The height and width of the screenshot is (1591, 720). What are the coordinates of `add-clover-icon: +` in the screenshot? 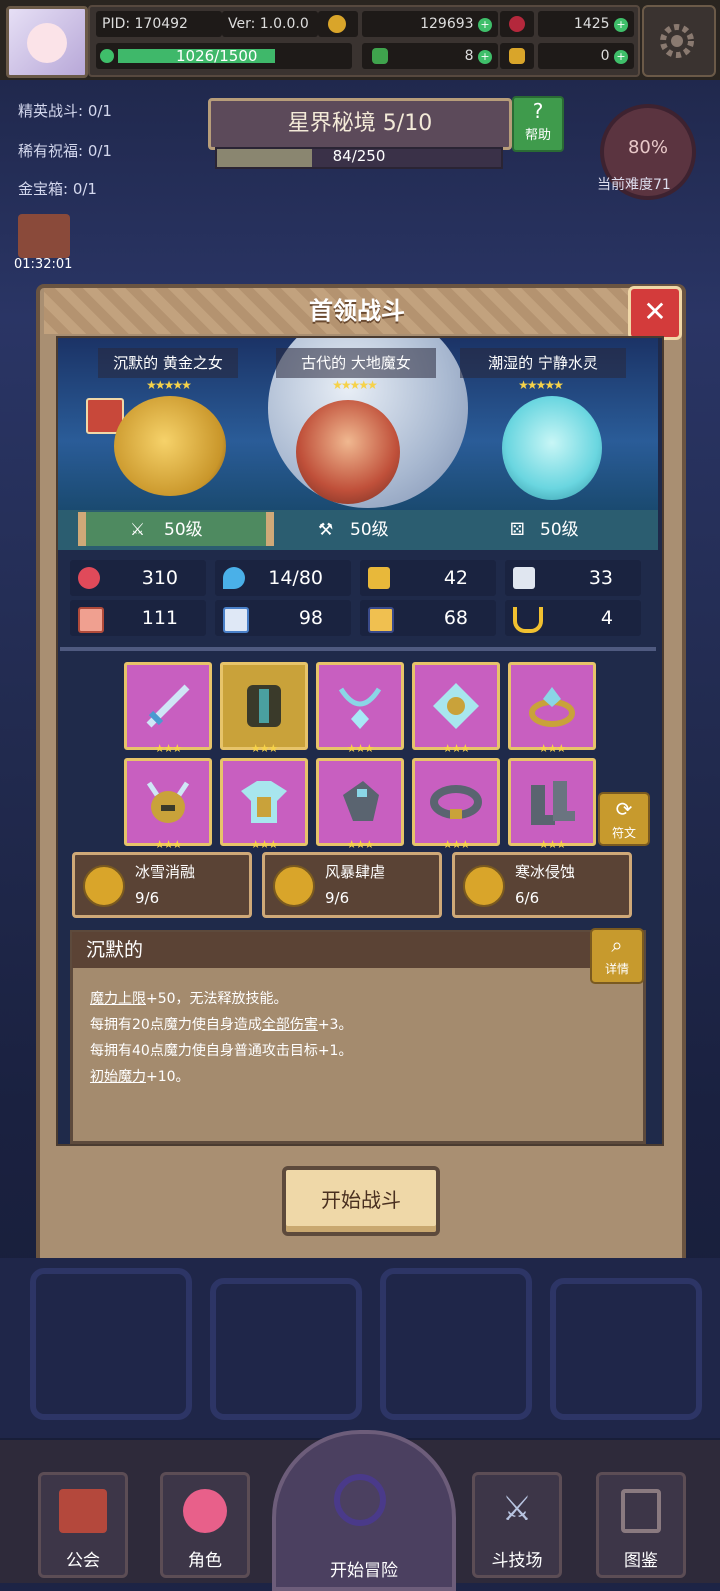 It's located at (485, 57).